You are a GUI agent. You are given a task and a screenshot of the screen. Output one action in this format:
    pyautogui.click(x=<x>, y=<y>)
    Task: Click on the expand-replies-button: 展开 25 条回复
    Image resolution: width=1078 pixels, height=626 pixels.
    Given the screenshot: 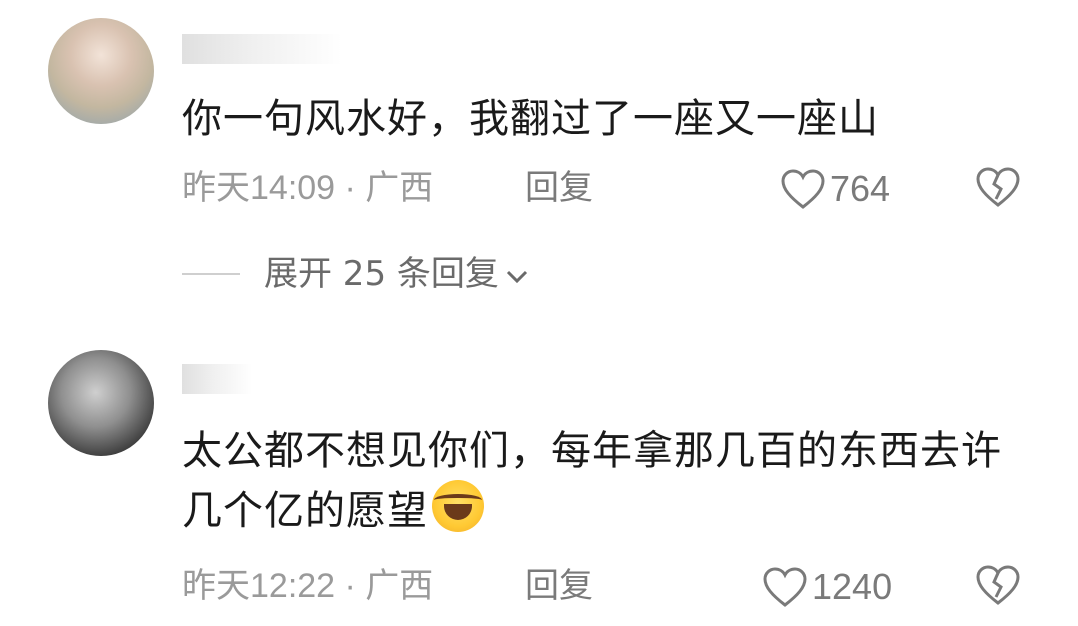 What is the action you would take?
    pyautogui.click(x=355, y=274)
    